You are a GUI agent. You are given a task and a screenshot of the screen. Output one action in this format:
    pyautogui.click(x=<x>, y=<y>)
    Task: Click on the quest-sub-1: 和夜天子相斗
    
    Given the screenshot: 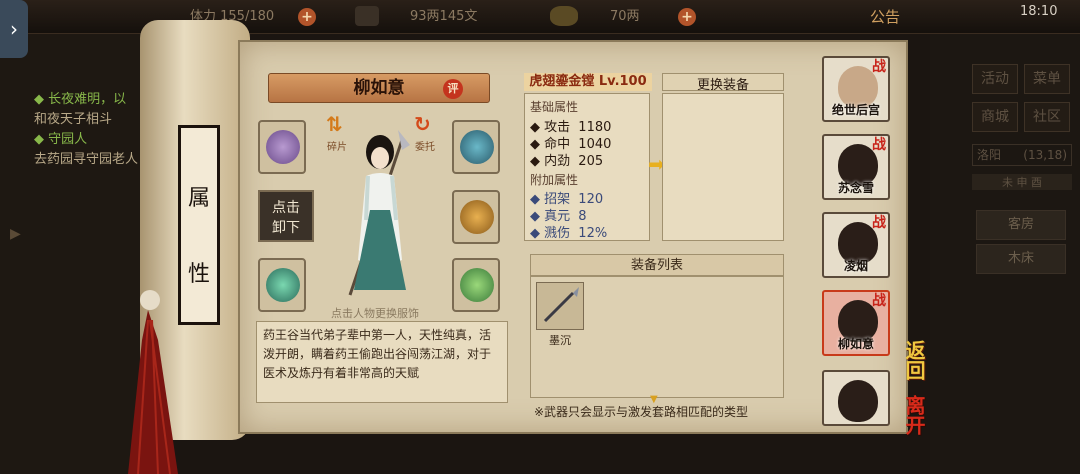 What is the action you would take?
    pyautogui.click(x=73, y=119)
    